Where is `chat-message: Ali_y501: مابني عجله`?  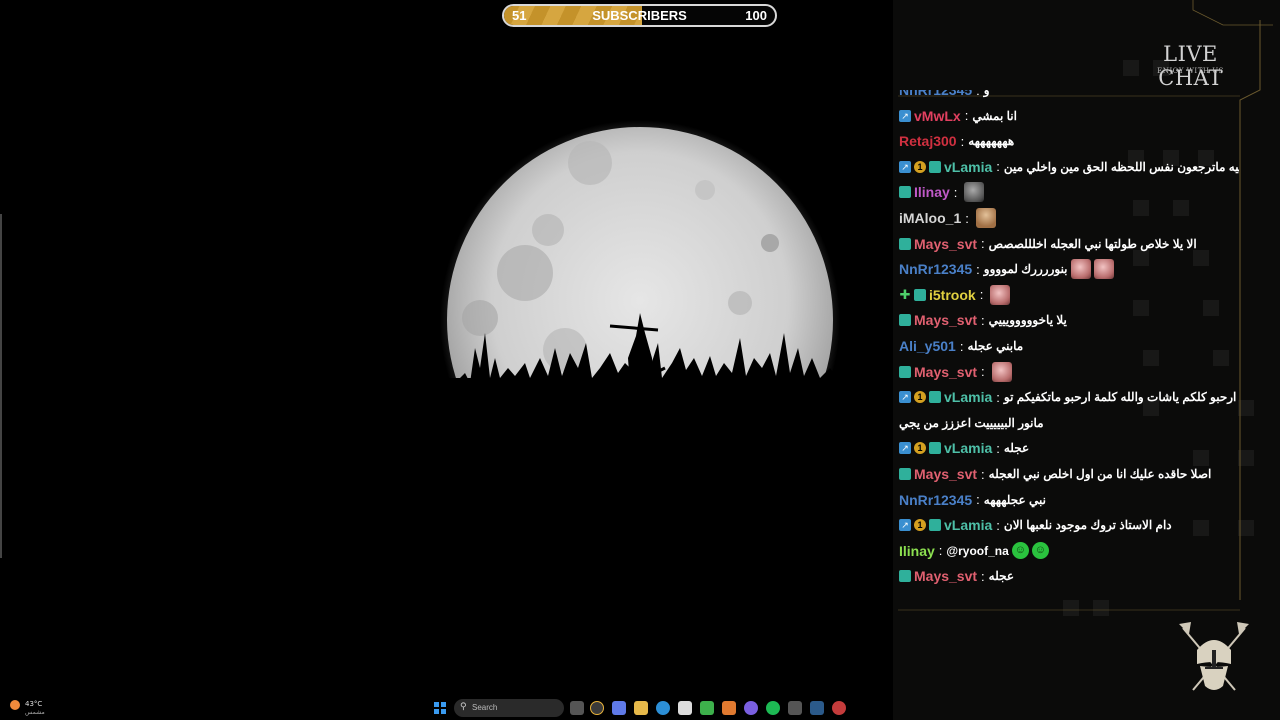 chat-message: Ali_y501: مابني عجله is located at coordinates (961, 346).